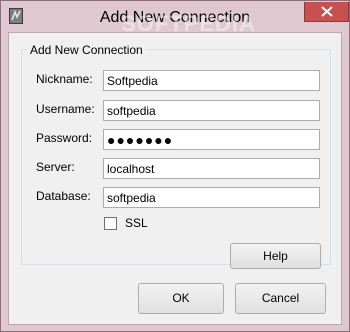  I want to click on database-field, so click(211, 197).